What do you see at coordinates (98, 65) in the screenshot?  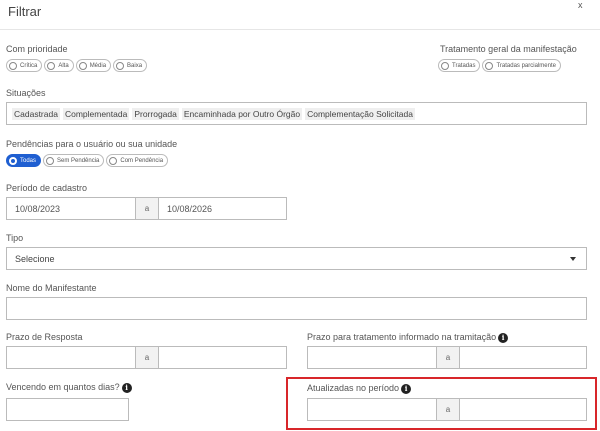 I see `radio-label: Média` at bounding box center [98, 65].